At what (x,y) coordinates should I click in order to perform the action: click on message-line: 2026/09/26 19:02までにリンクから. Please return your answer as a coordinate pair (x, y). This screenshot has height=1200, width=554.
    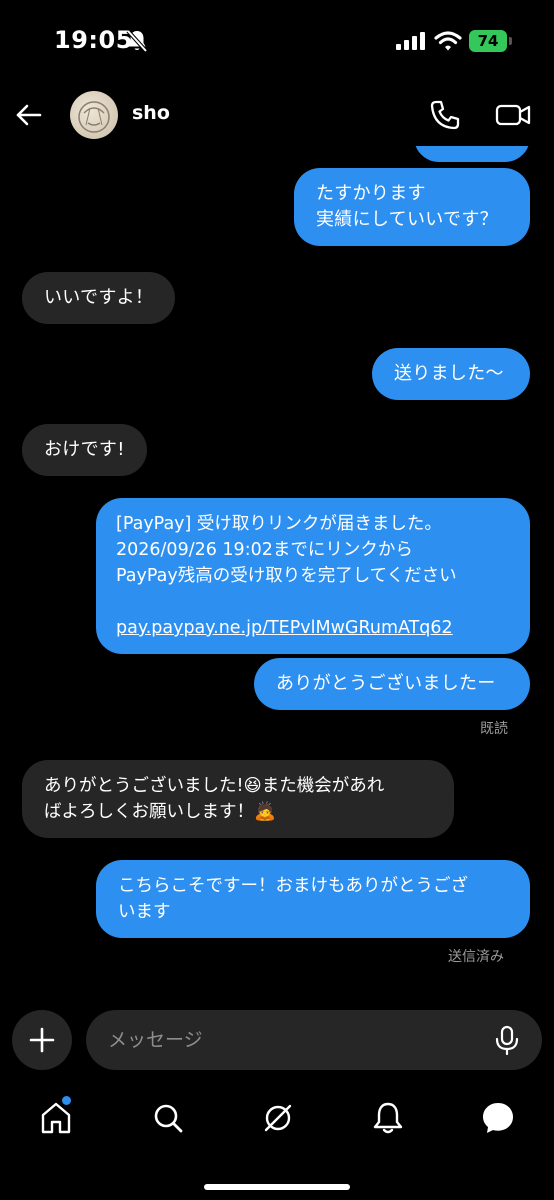
    Looking at the image, I should click on (264, 550).